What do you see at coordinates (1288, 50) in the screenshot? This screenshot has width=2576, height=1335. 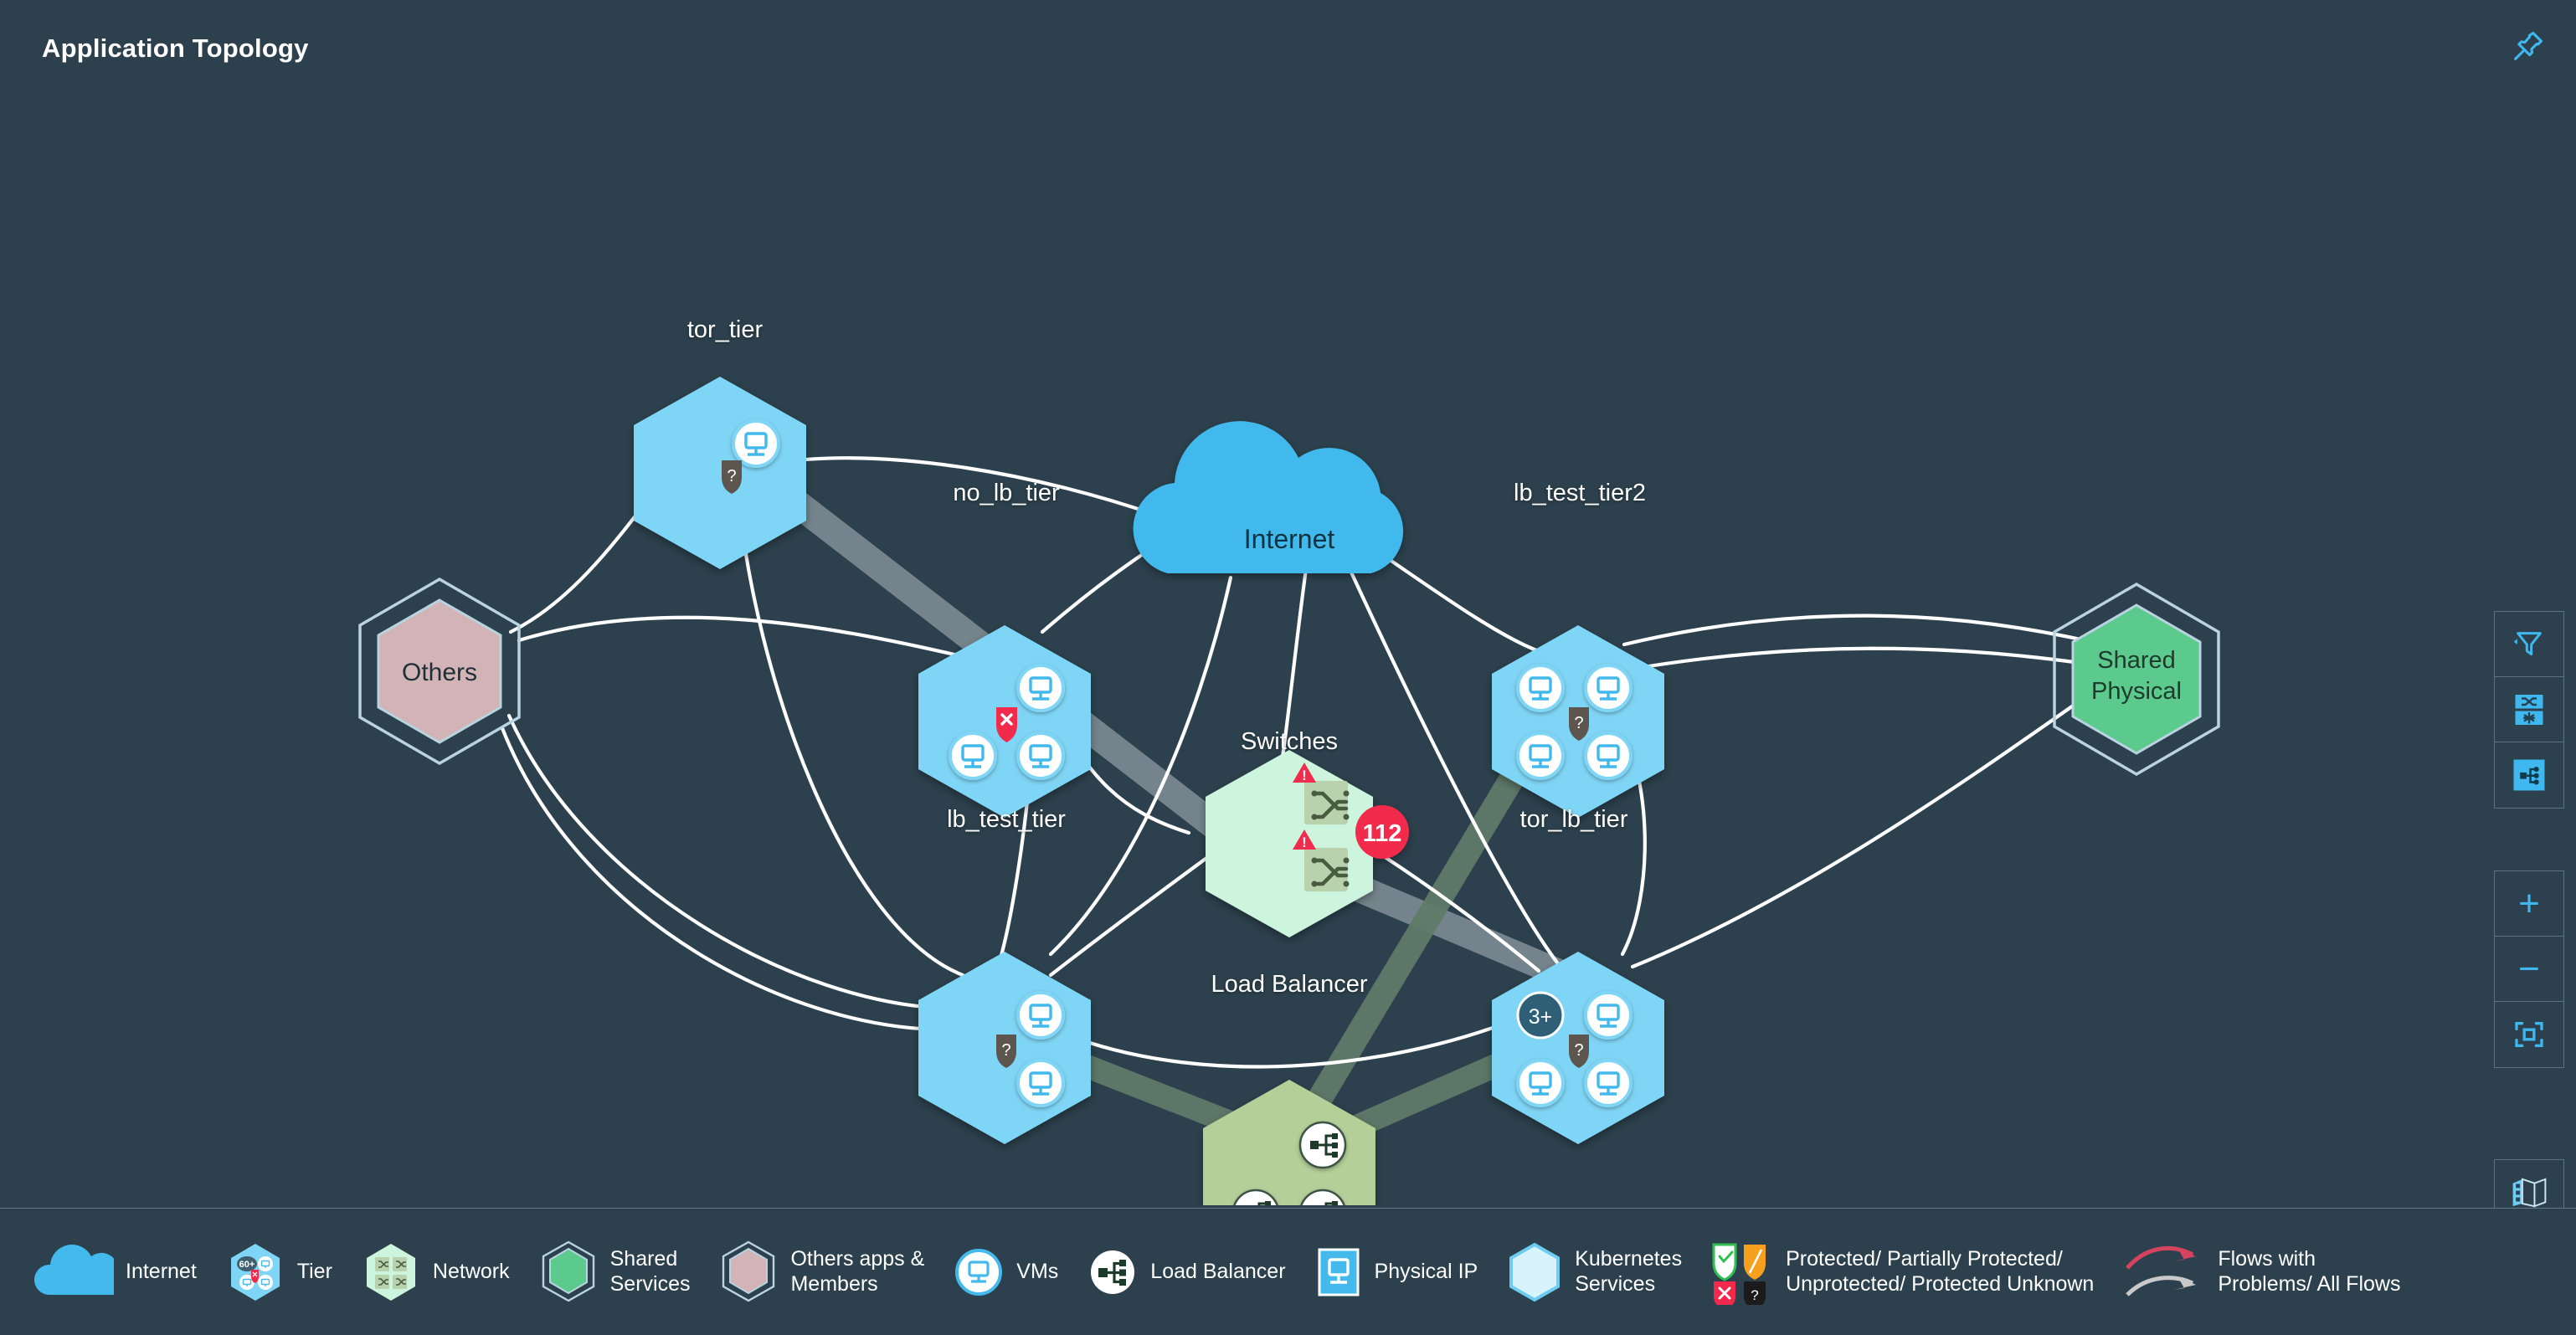 I see `header: Application Topology` at bounding box center [1288, 50].